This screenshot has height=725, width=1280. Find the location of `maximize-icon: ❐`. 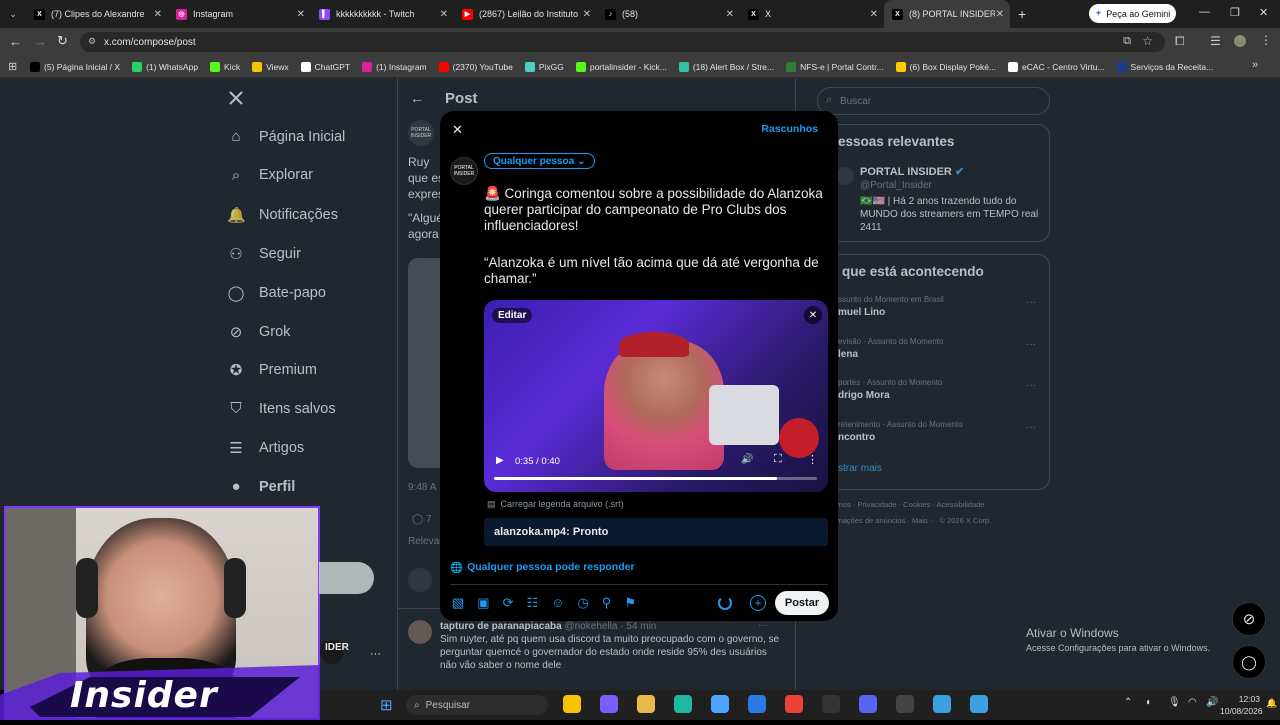

maximize-icon: ❐ is located at coordinates (1235, 12).